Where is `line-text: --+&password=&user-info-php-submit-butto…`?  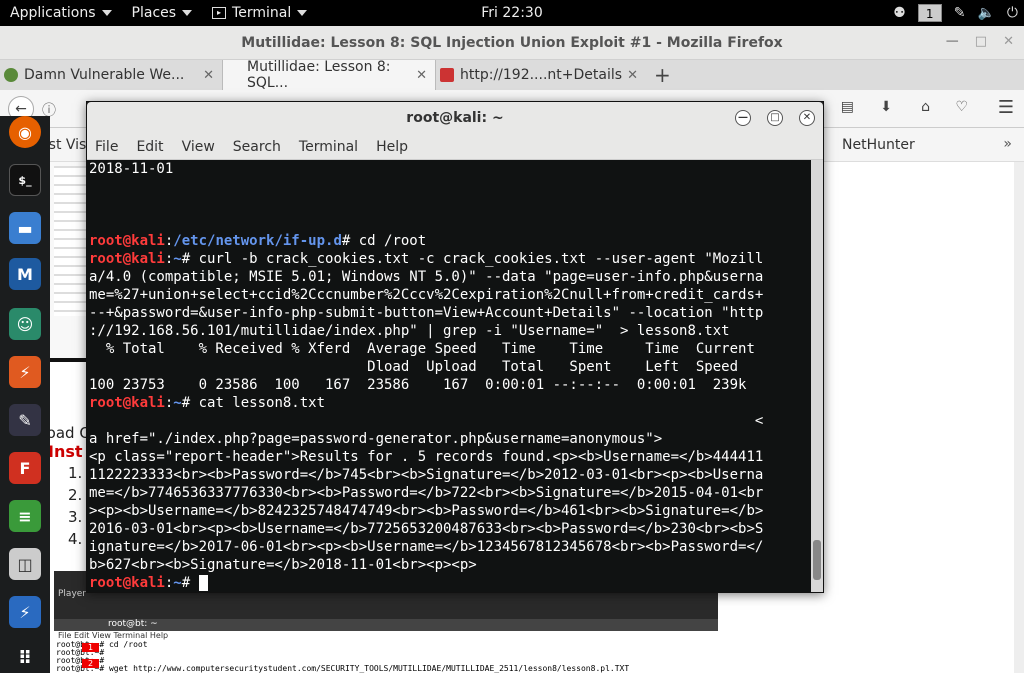
line-text: --+&password=&user-info-php-submit-butto… is located at coordinates (426, 313).